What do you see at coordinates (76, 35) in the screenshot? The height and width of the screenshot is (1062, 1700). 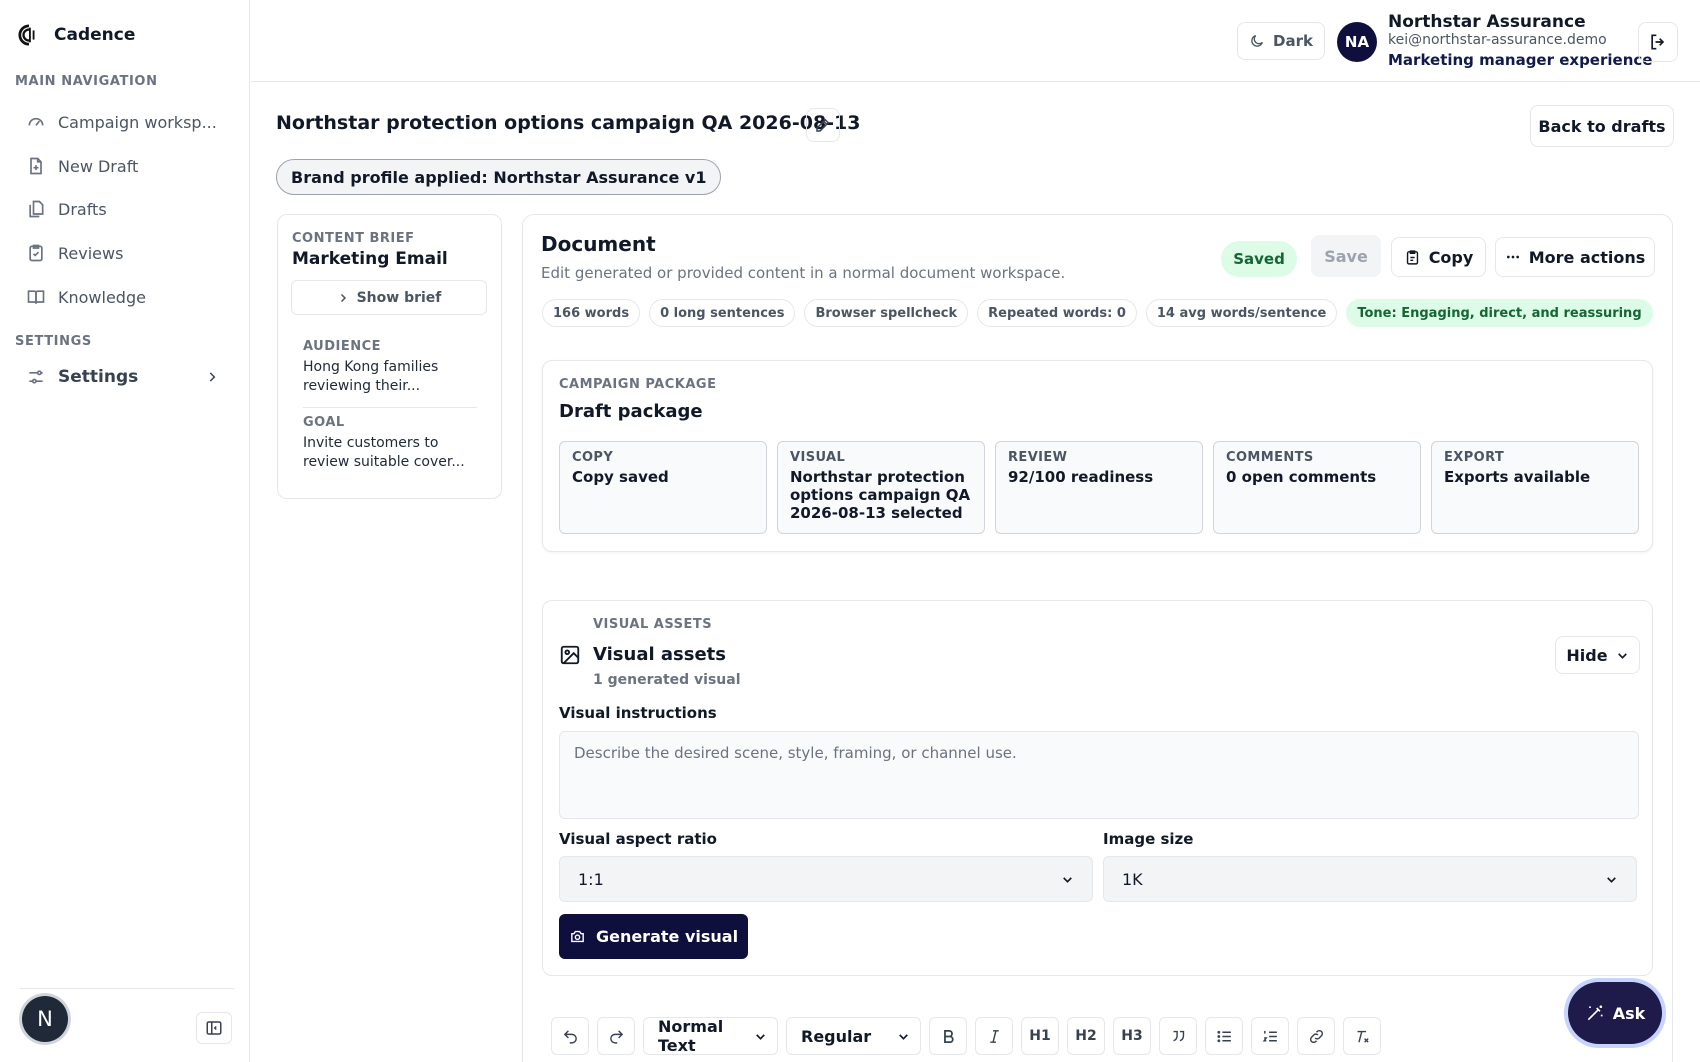 I see `brand: Cadence` at bounding box center [76, 35].